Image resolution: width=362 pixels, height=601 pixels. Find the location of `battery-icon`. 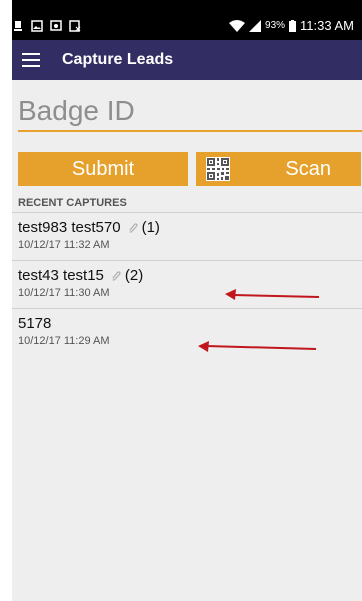

battery-icon is located at coordinates (293, 25).